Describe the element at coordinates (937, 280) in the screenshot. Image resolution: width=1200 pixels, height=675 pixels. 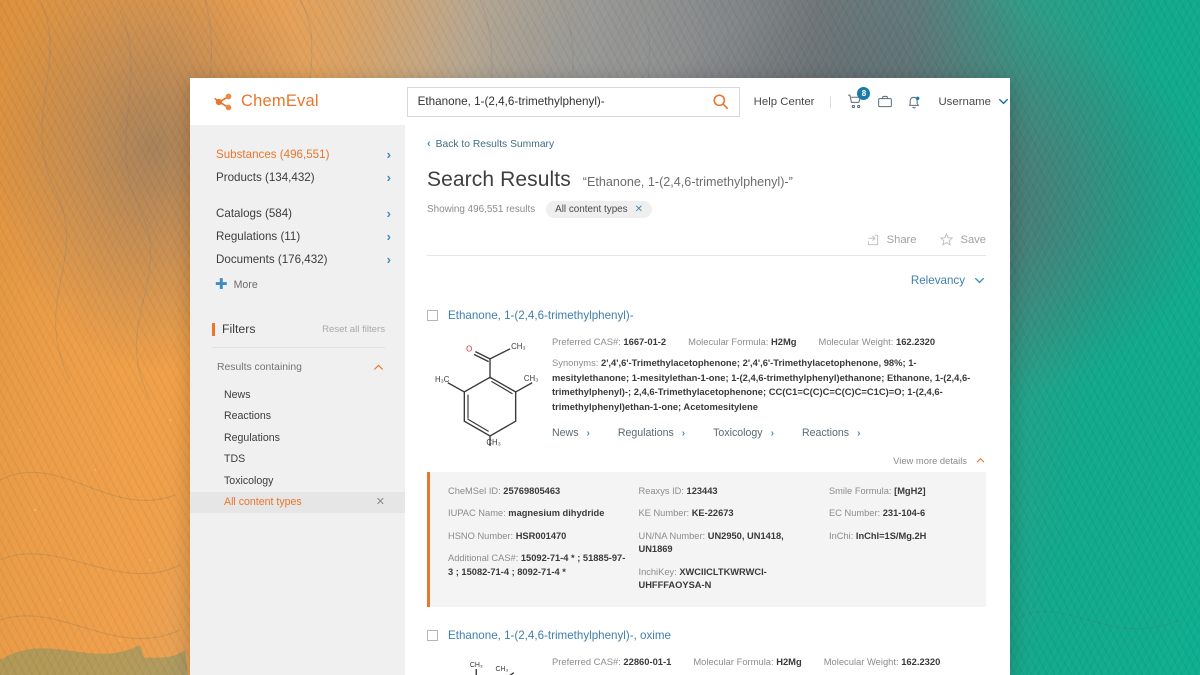
I see `sort-label: Relevancy` at that location.